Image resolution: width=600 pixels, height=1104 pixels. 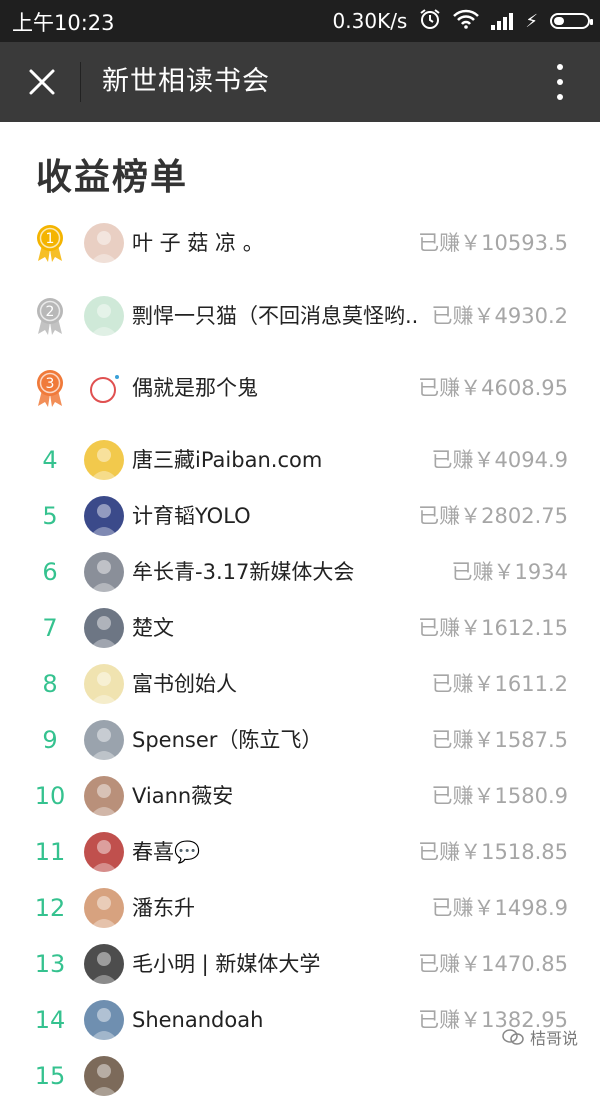 What do you see at coordinates (184, 684) in the screenshot?
I see `member-name: 富书创始人` at bounding box center [184, 684].